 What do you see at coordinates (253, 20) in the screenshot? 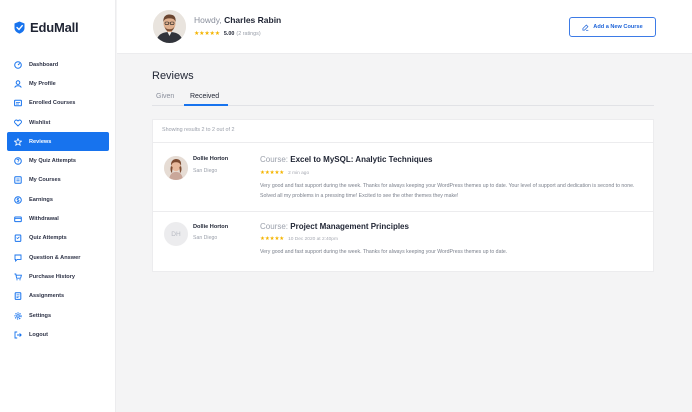
I see `user-name: Charles Rabin` at bounding box center [253, 20].